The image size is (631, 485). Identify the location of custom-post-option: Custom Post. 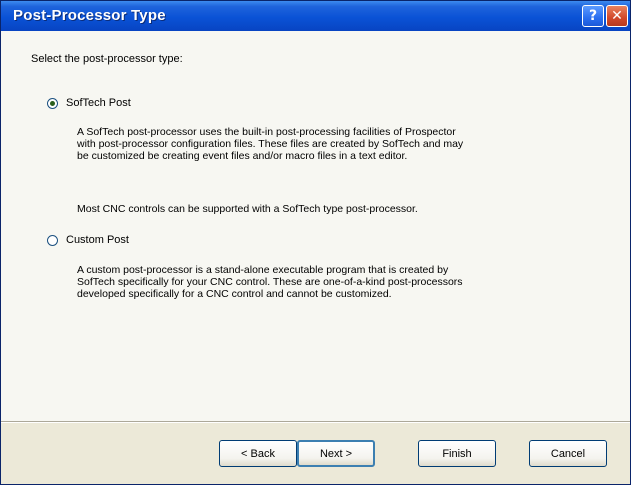
(88, 240).